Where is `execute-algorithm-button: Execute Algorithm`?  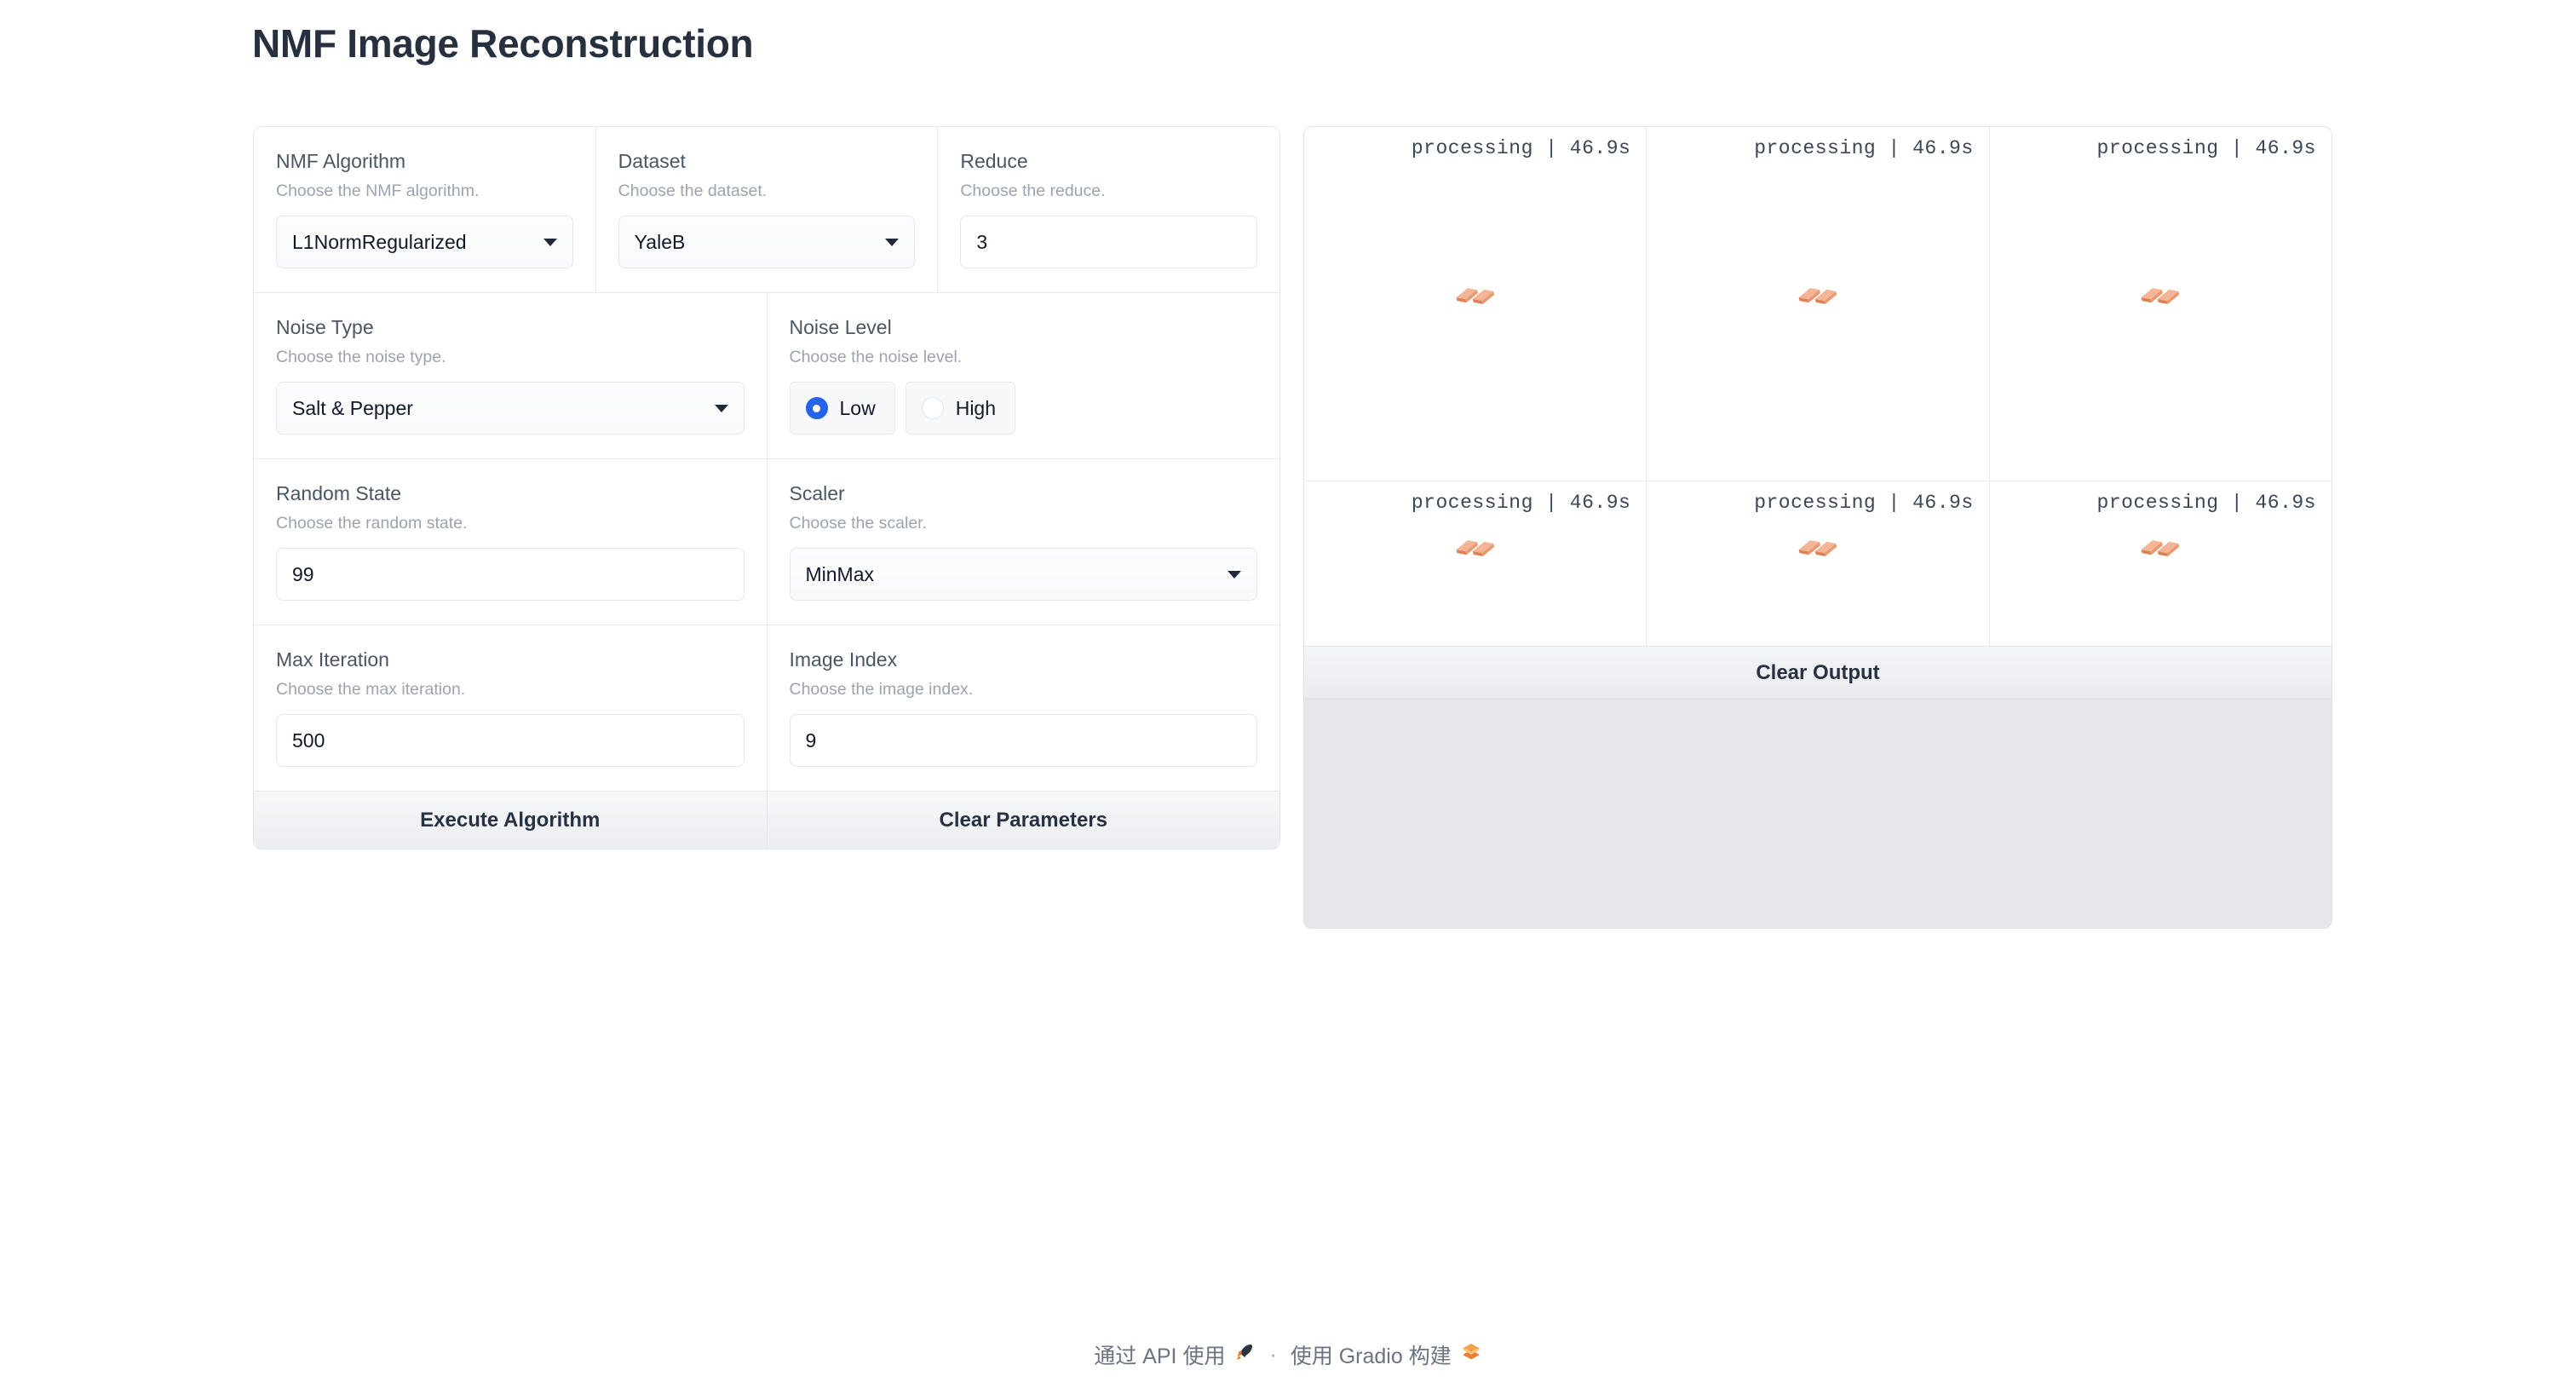
execute-algorithm-button: Execute Algorithm is located at coordinates (511, 820).